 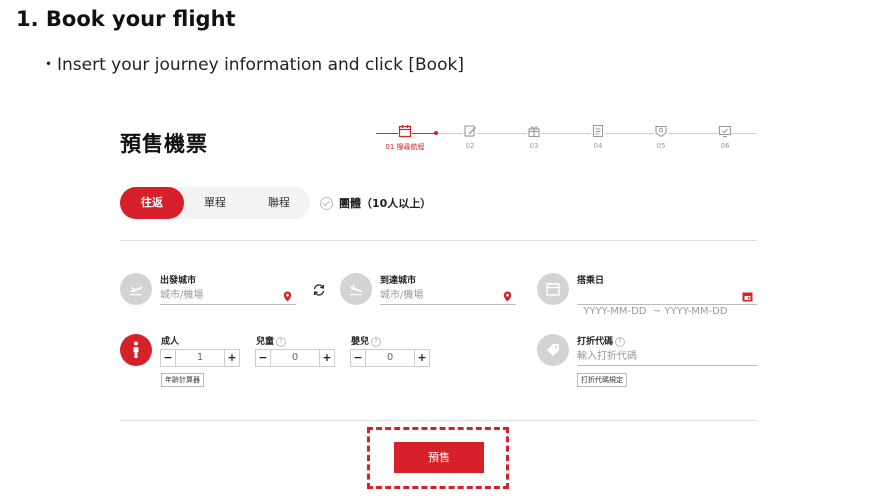 I want to click on passenger-icon, so click(x=136, y=350).